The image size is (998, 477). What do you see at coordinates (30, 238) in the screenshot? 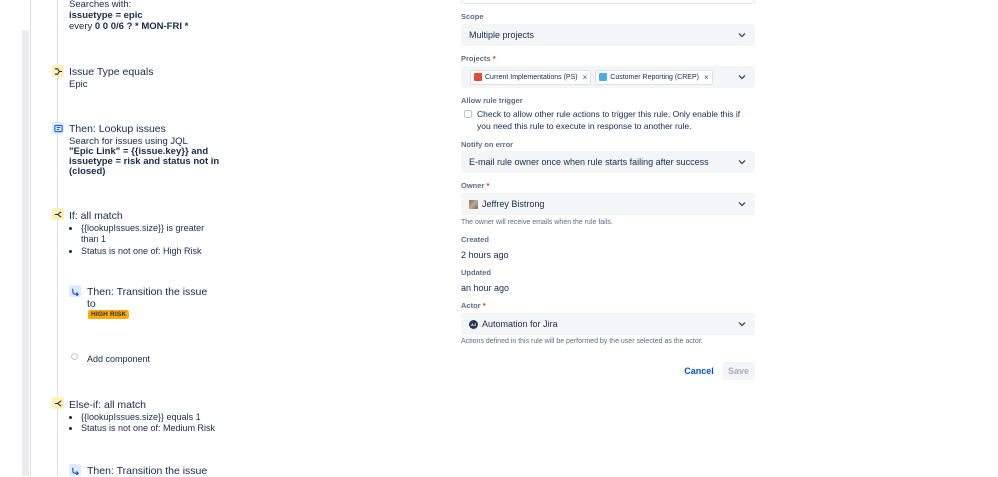
I see `divider` at bounding box center [30, 238].